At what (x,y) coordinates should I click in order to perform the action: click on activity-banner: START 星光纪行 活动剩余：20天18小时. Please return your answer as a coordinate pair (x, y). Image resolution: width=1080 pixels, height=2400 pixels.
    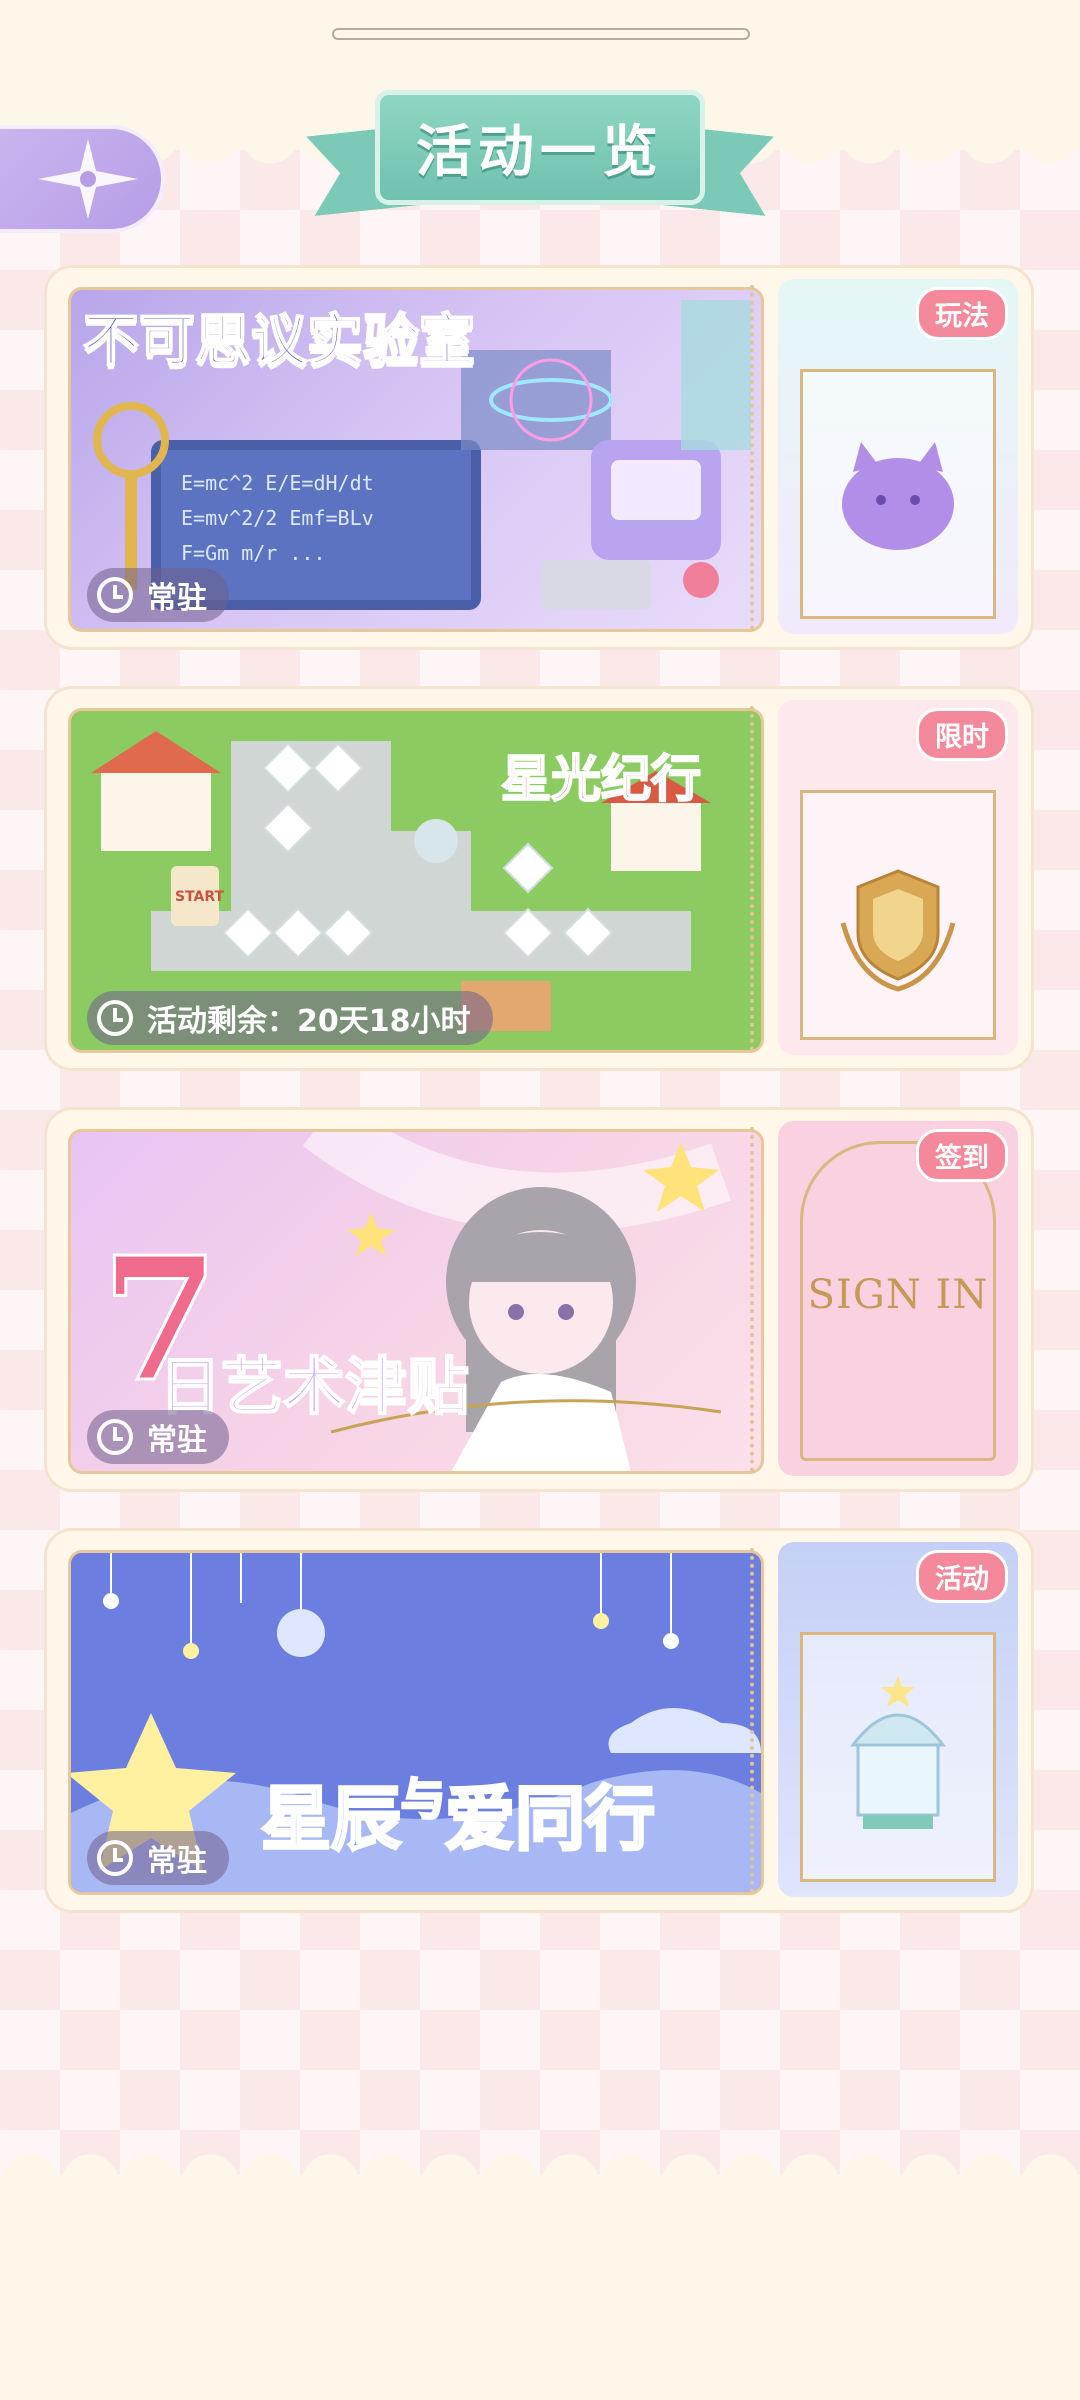
    Looking at the image, I should click on (416, 880).